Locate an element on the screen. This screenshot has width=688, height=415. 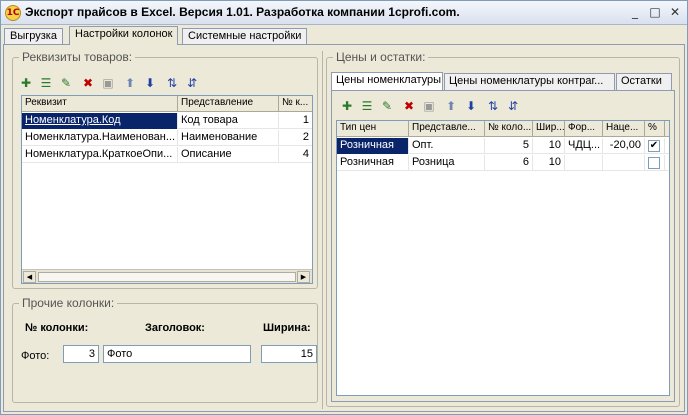
attribute-cell: Номенклатура.Код is located at coordinates (100, 121).